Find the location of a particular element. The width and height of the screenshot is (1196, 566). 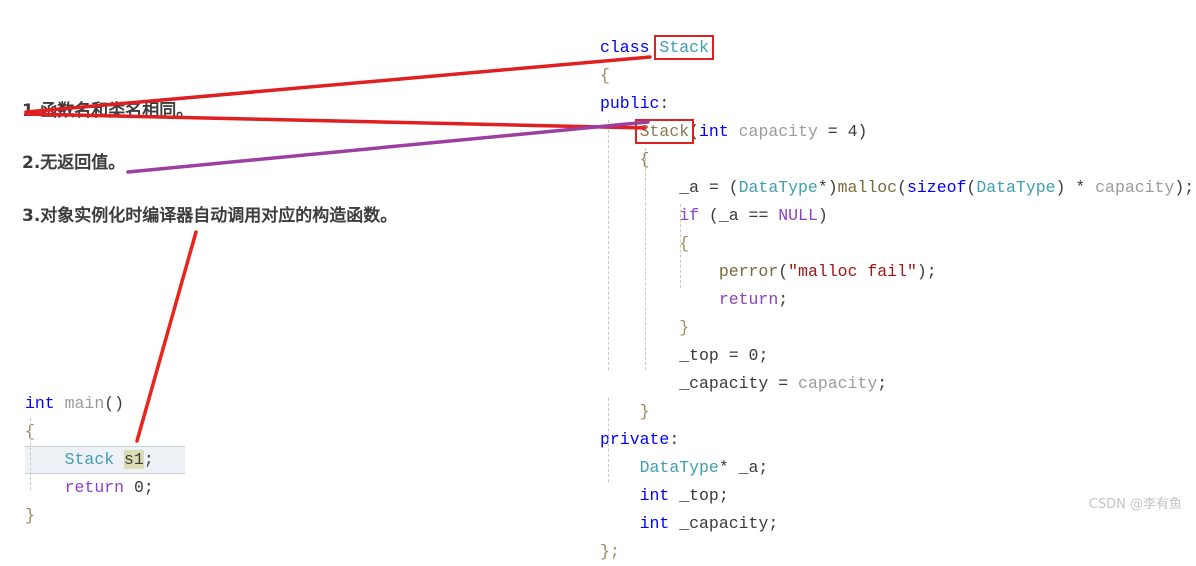

code-token: Stack is located at coordinates (89, 459).